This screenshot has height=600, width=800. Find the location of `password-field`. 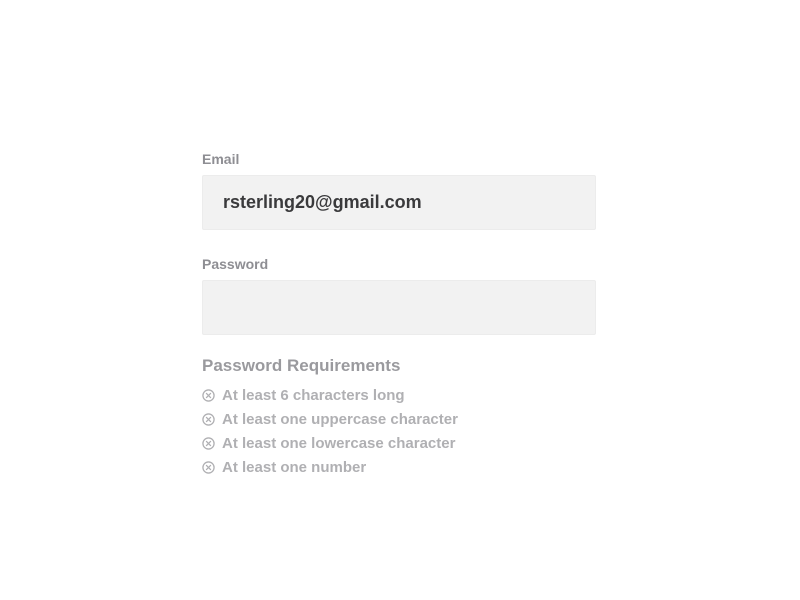

password-field is located at coordinates (399, 307).